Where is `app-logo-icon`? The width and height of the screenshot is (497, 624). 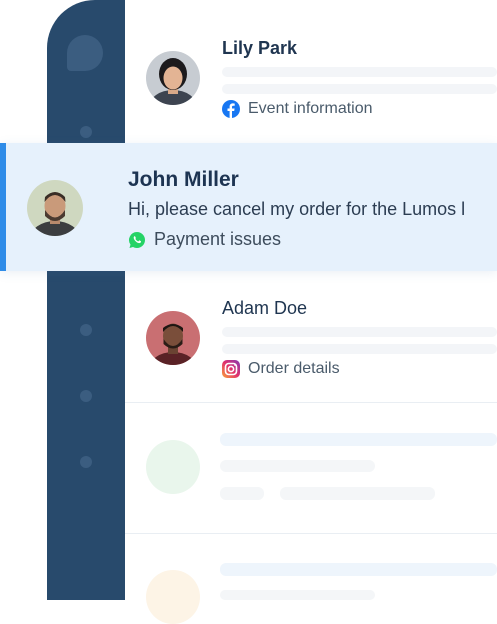 app-logo-icon is located at coordinates (85, 53).